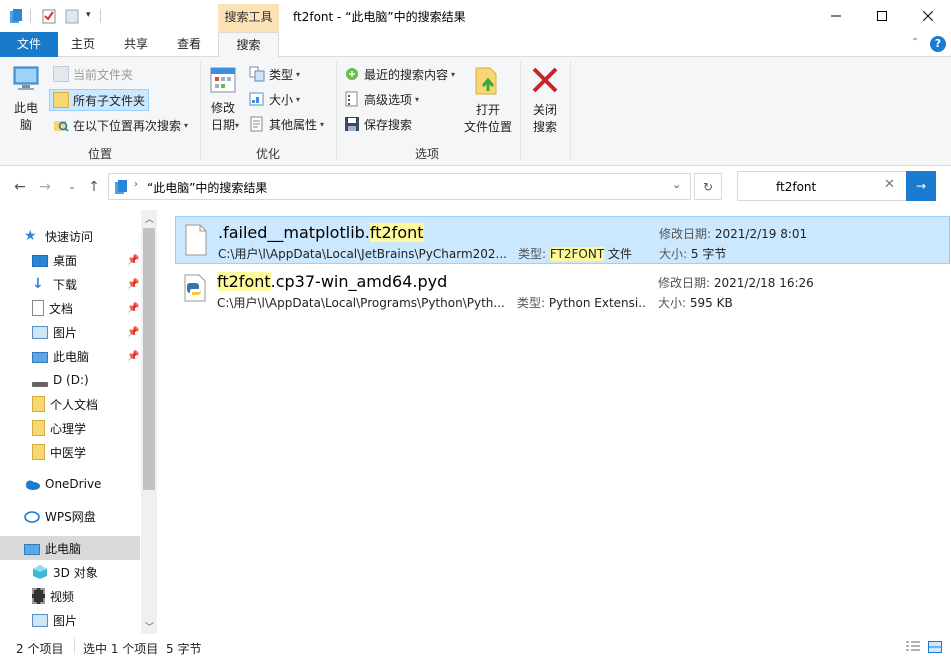 This screenshot has width=951, height=660. I want to click on details-view-icon, so click(913, 647).